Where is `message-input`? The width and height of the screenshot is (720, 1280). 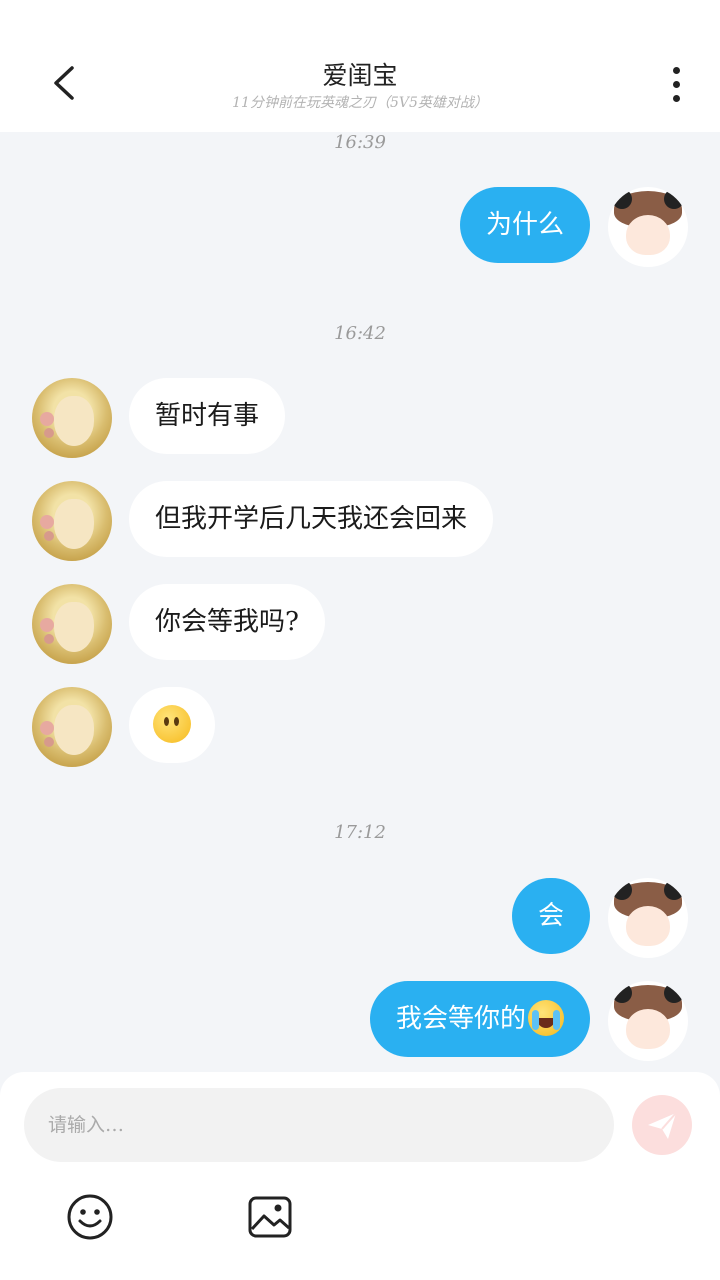
message-input is located at coordinates (319, 1125).